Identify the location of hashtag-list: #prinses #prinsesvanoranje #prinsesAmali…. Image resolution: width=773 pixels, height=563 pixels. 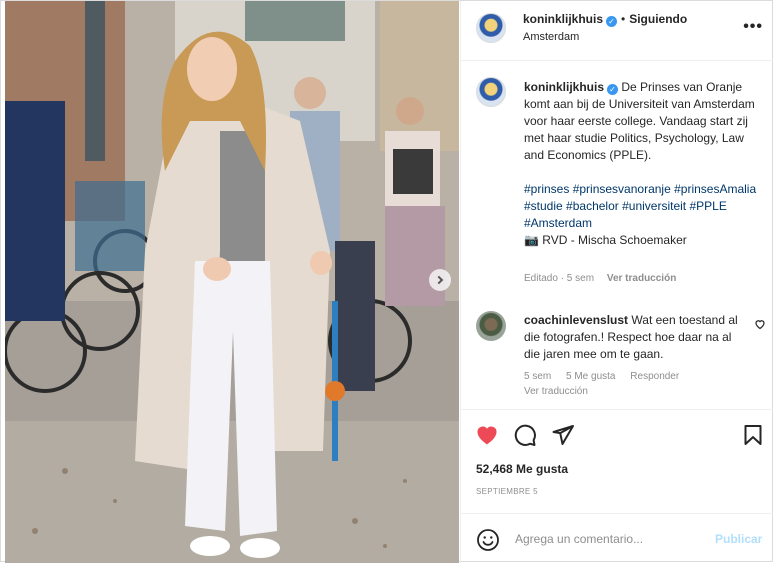
(644, 206).